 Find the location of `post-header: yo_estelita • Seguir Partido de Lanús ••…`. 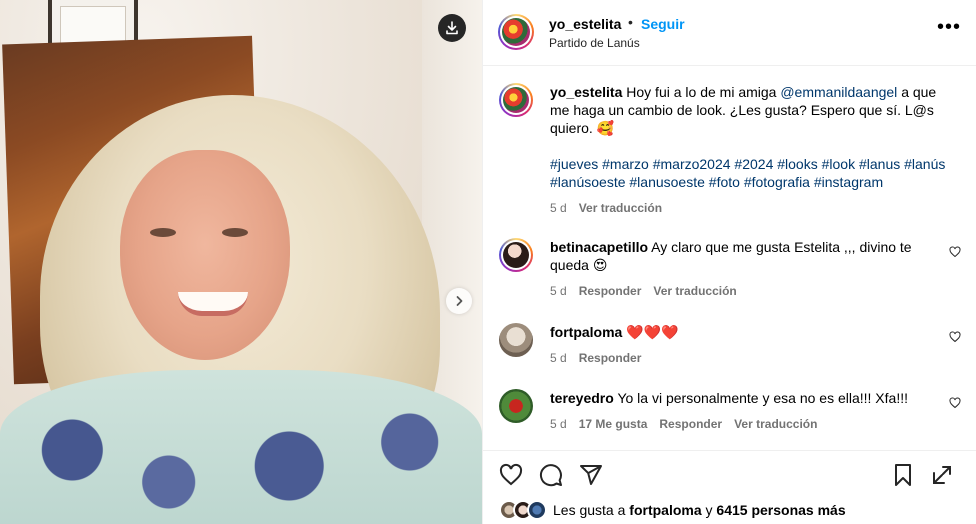

post-header: yo_estelita • Seguir Partido de Lanús ••… is located at coordinates (729, 33).